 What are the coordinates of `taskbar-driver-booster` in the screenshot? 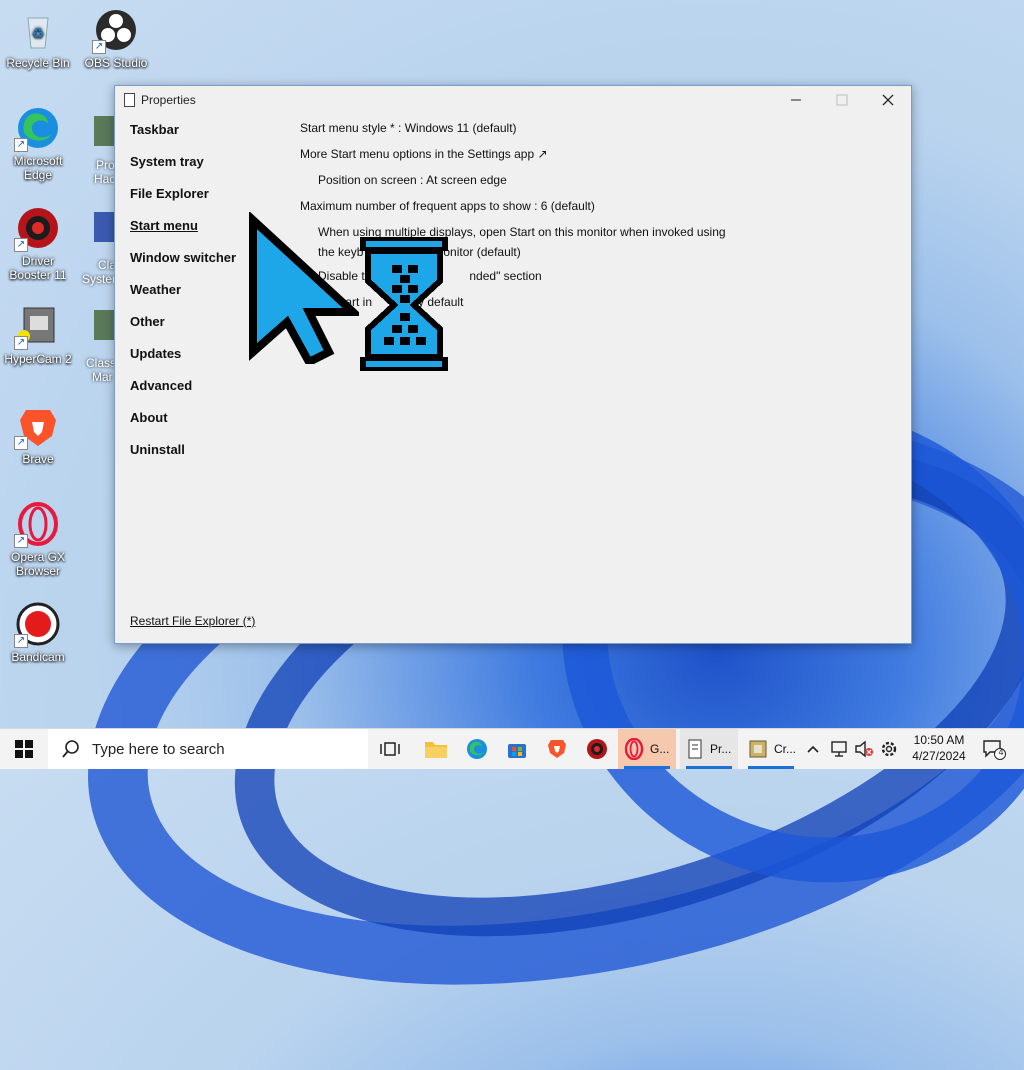 It's located at (597, 749).